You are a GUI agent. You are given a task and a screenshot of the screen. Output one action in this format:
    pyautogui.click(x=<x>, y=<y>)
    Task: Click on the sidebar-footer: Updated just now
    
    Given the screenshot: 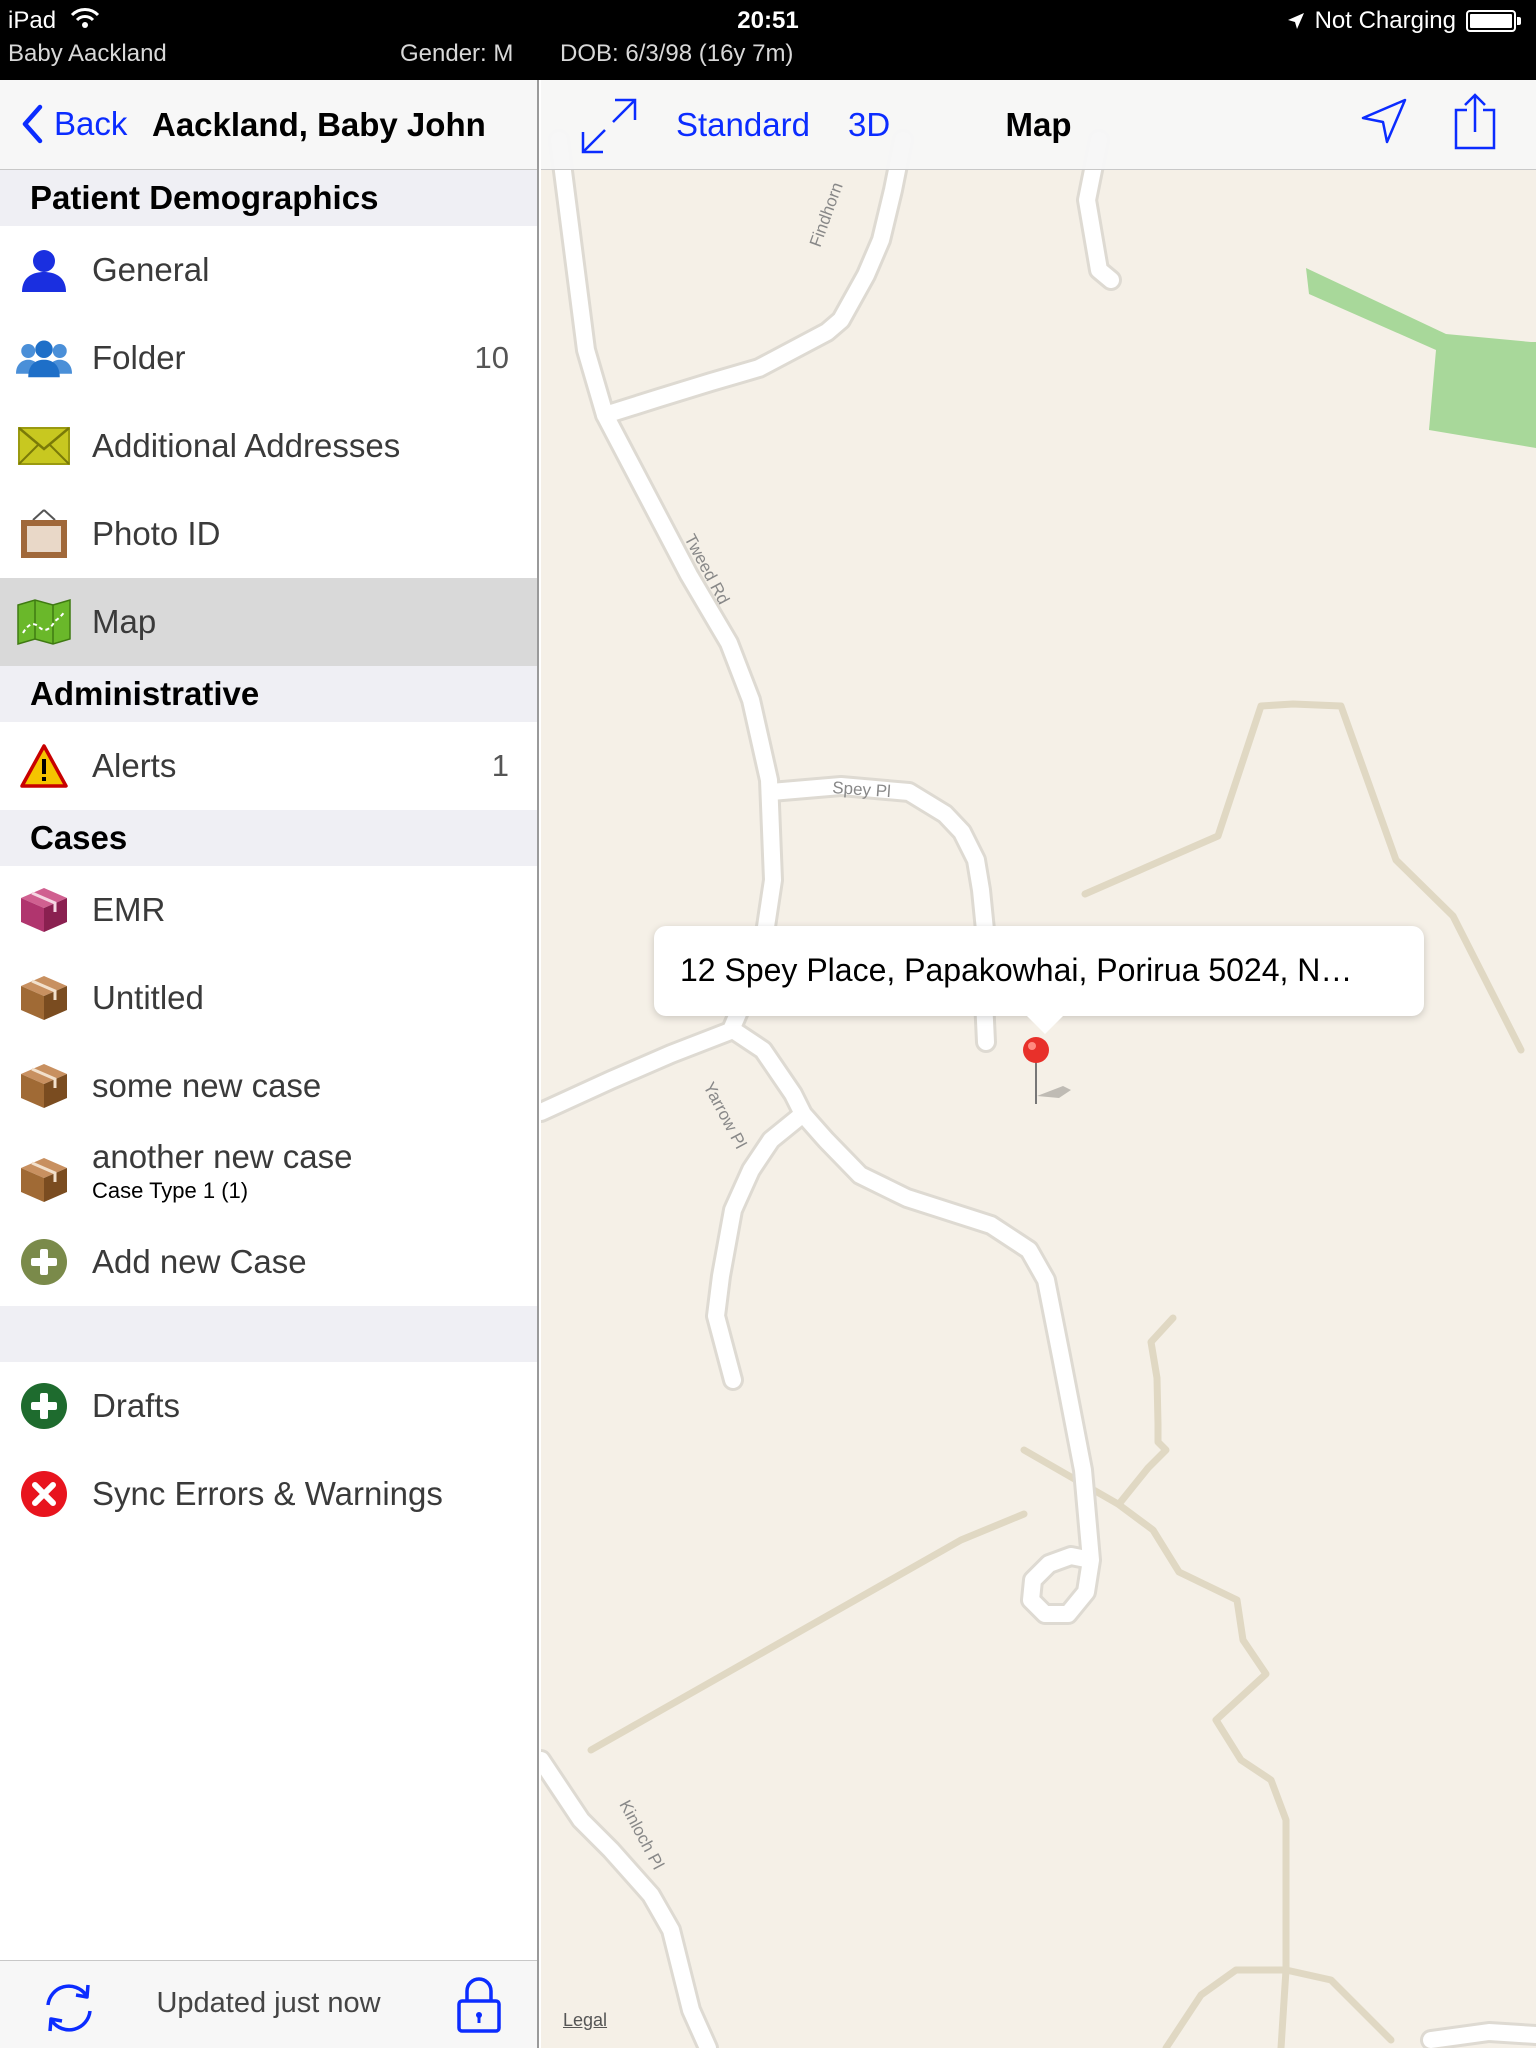 What is the action you would take?
    pyautogui.click(x=268, y=2004)
    